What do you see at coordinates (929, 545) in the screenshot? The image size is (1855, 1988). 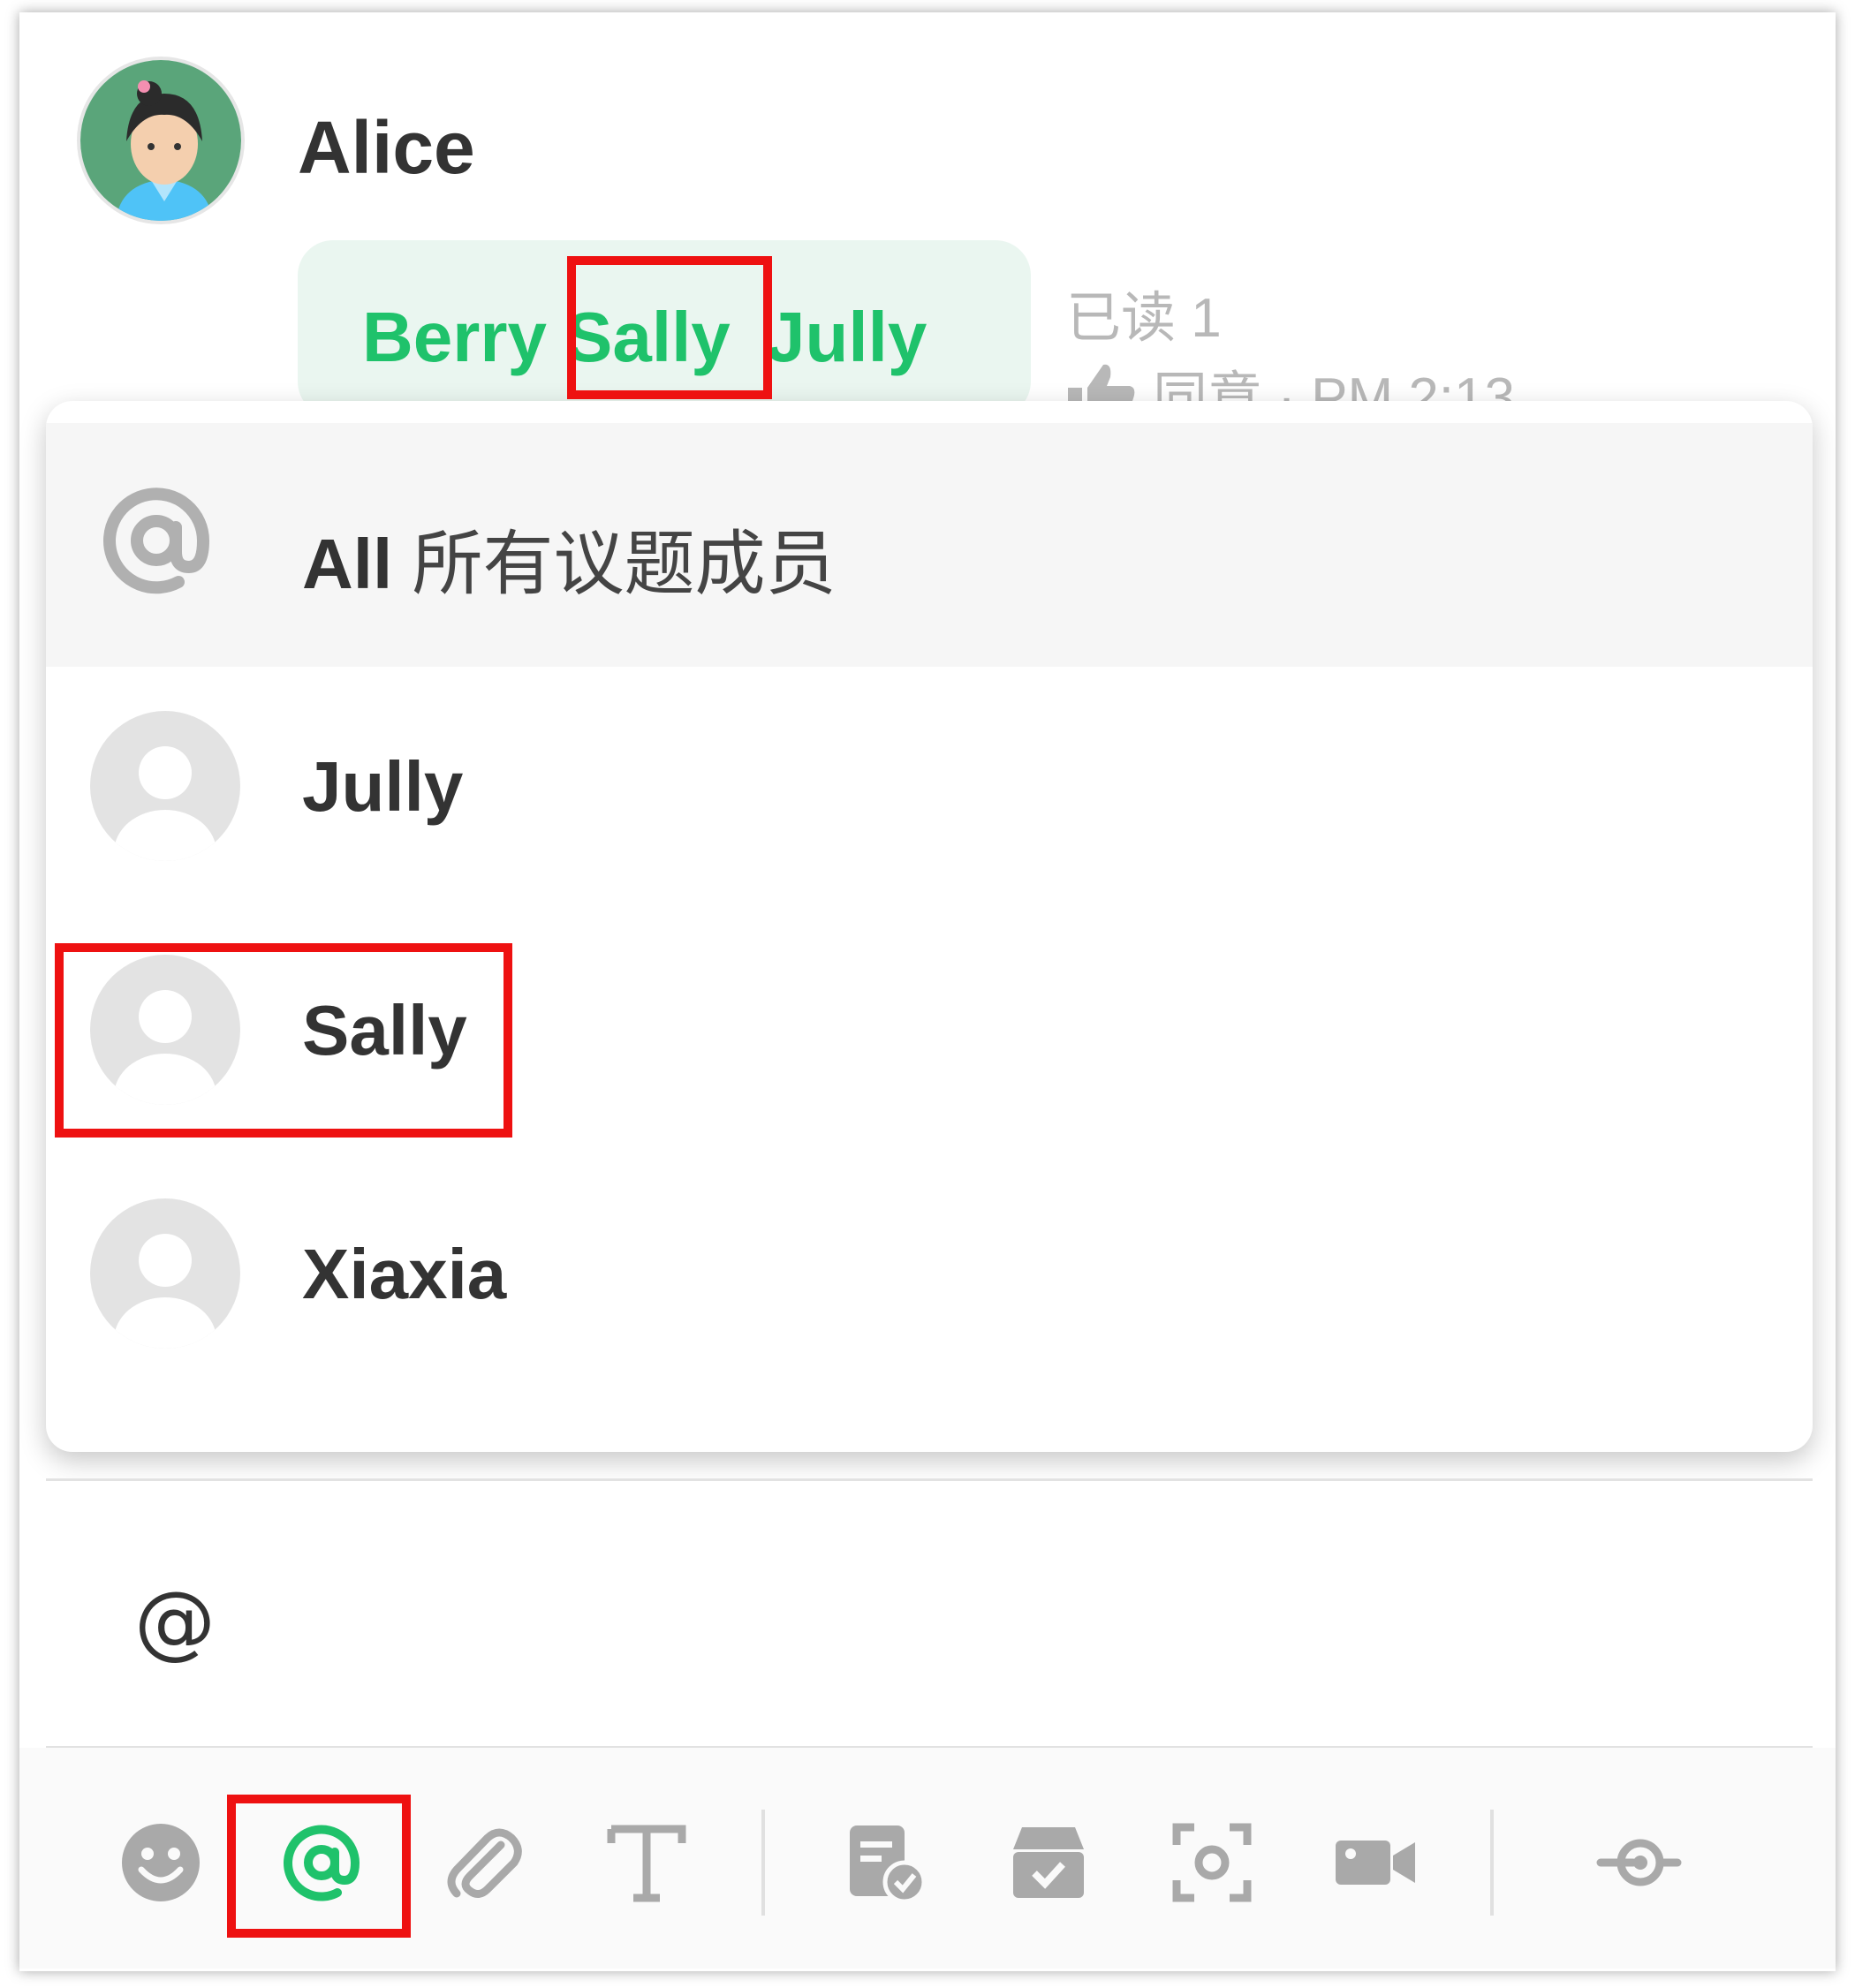 I see `mention-option-all: All 所有议题成员` at bounding box center [929, 545].